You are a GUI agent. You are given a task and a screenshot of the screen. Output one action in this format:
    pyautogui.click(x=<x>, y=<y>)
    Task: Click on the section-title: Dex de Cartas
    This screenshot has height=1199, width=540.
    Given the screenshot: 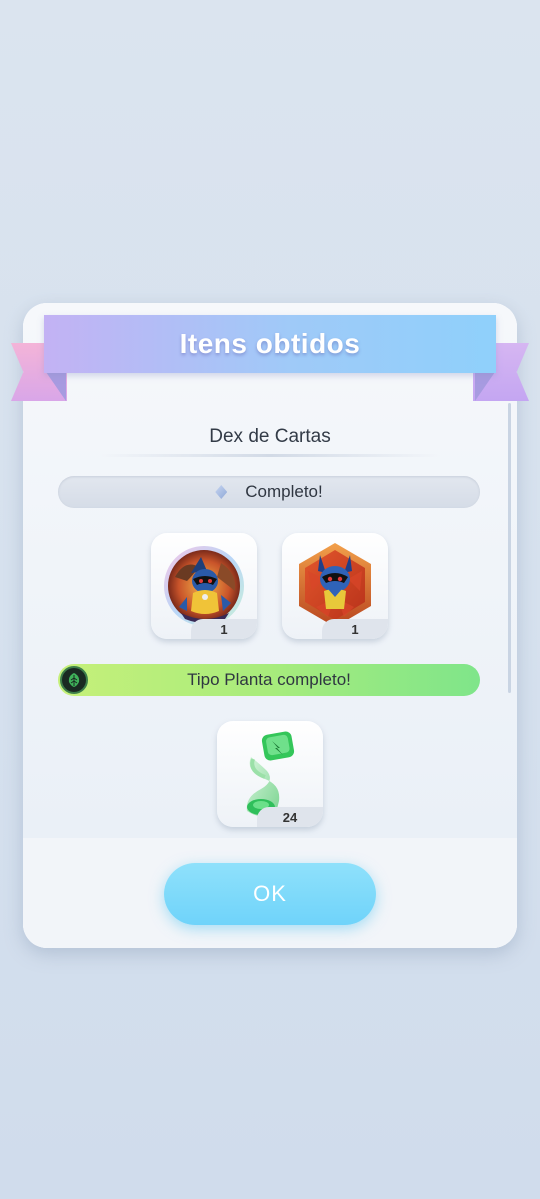 What is the action you would take?
    pyautogui.click(x=270, y=436)
    